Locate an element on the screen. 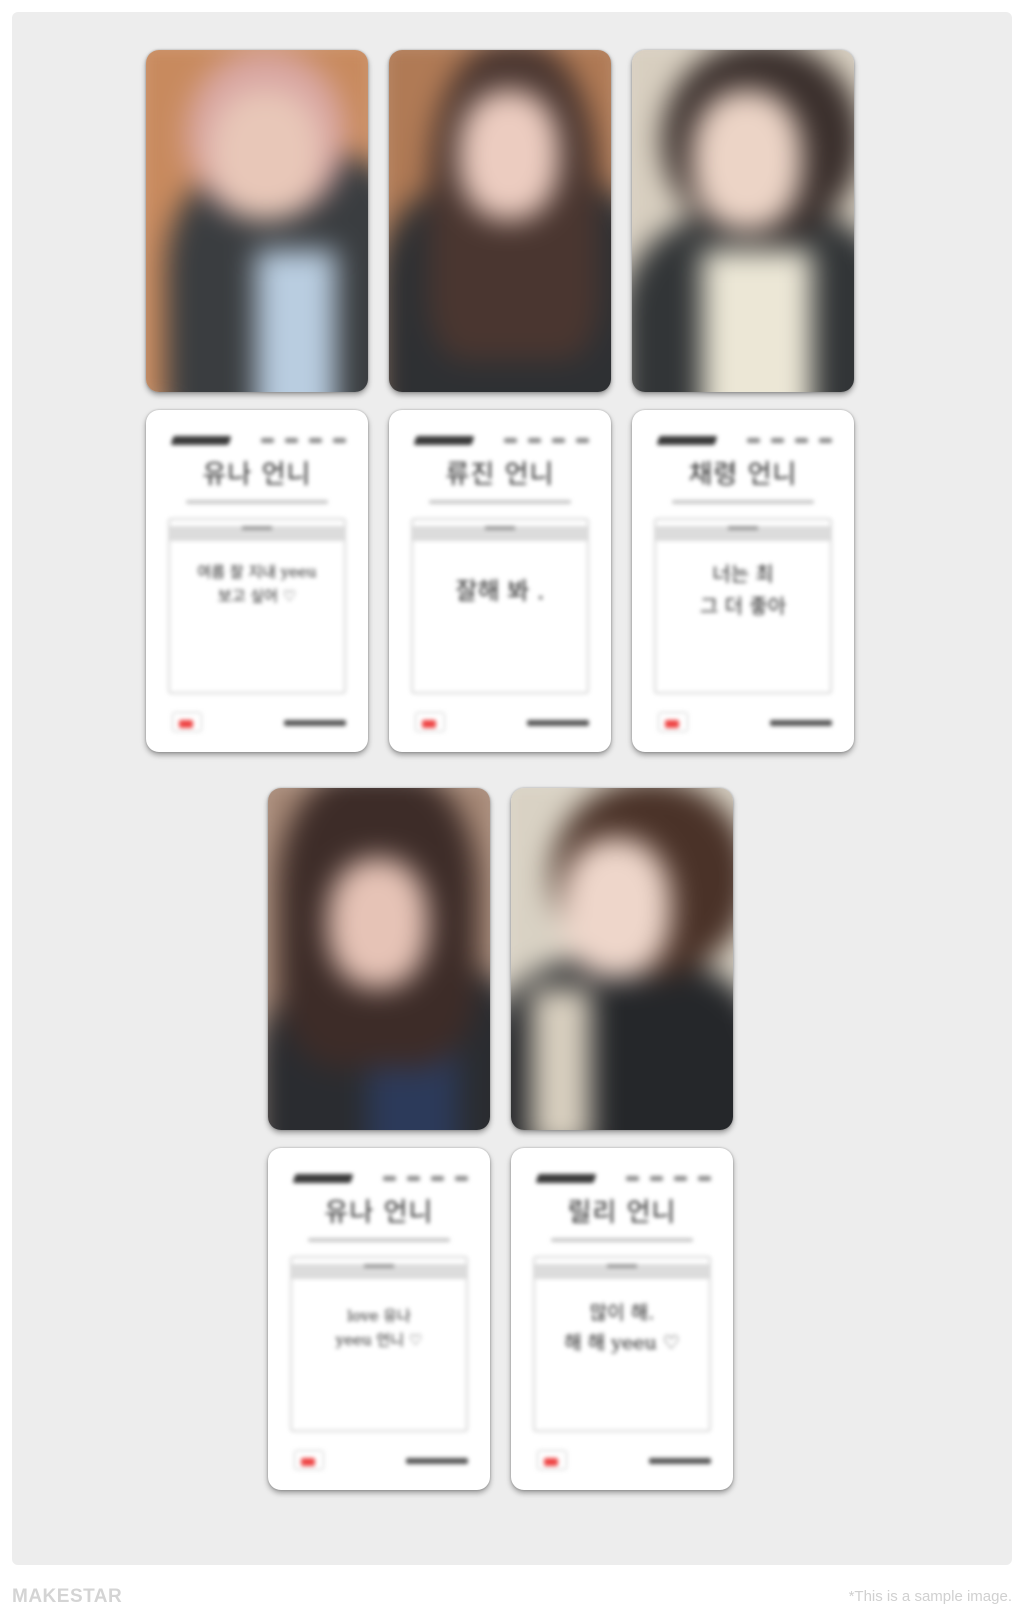 This screenshot has height=1616, width=1024. message-box: 너는 최 그 더 좋아 is located at coordinates (743, 606).